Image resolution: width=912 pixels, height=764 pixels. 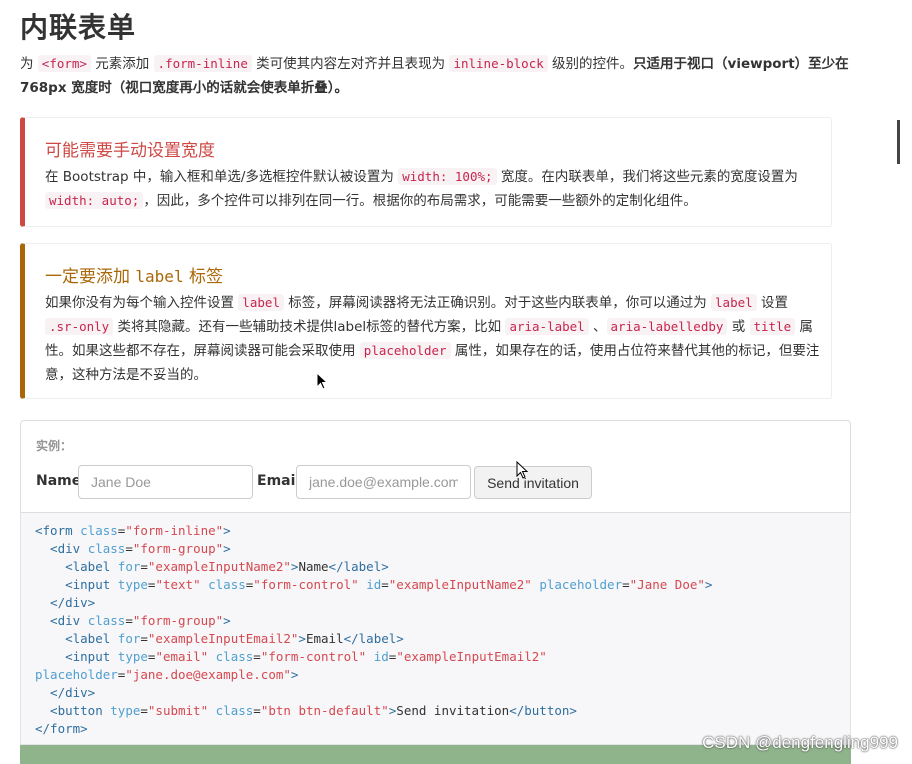 What do you see at coordinates (178, 710) in the screenshot?
I see `code-token: "submit"` at bounding box center [178, 710].